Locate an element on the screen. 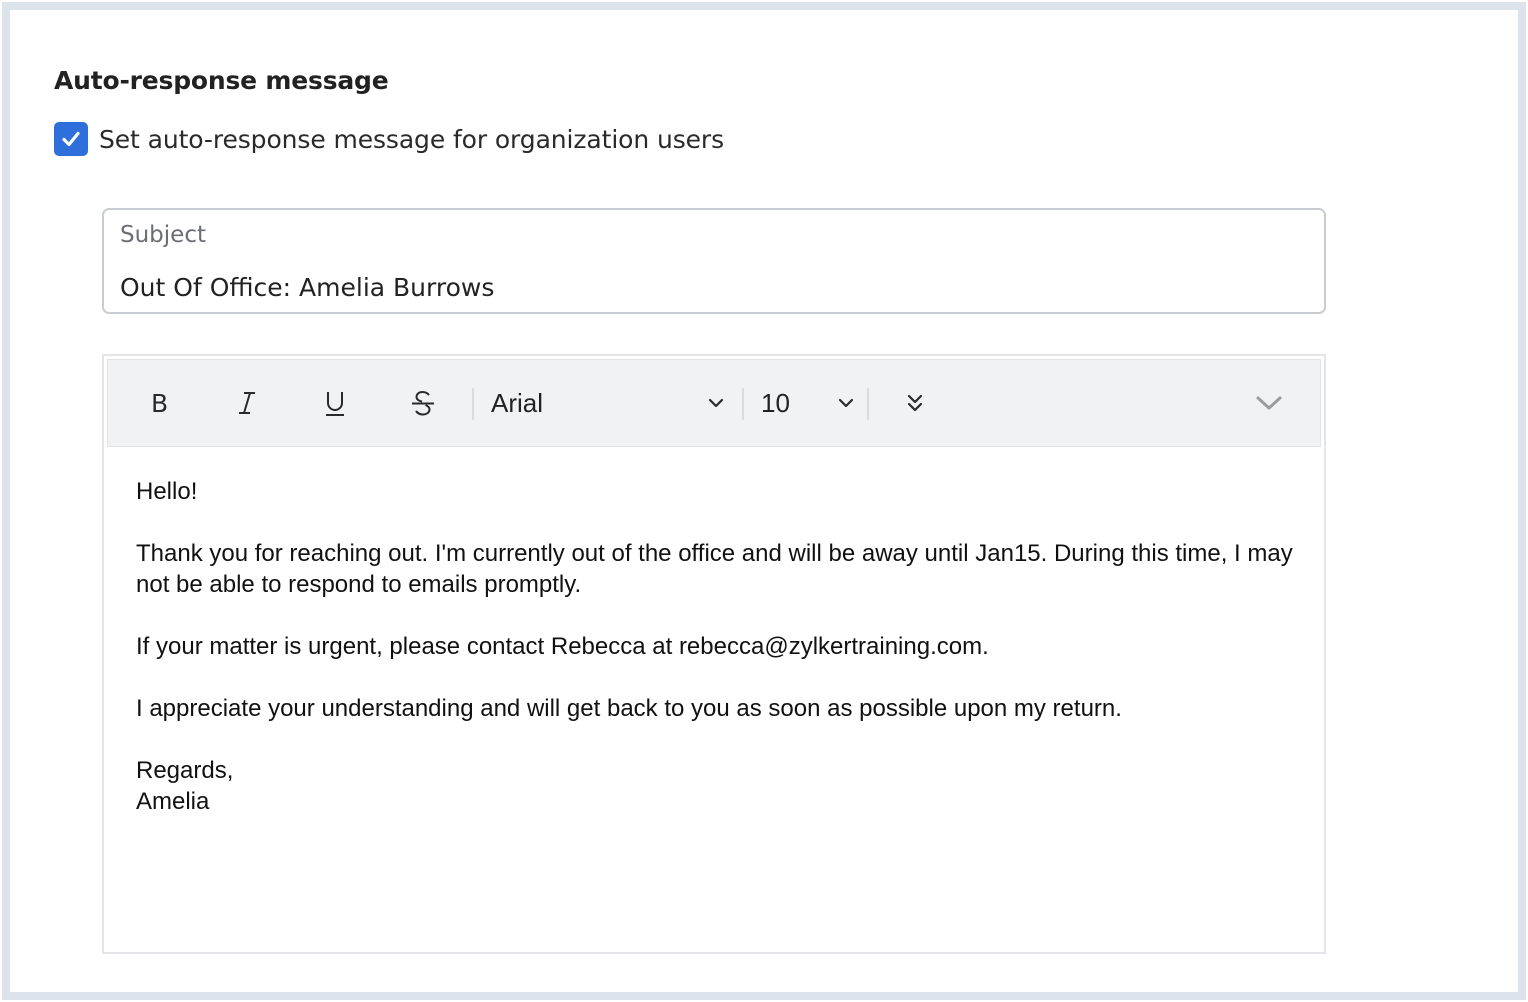  subject-input is located at coordinates (710, 287).